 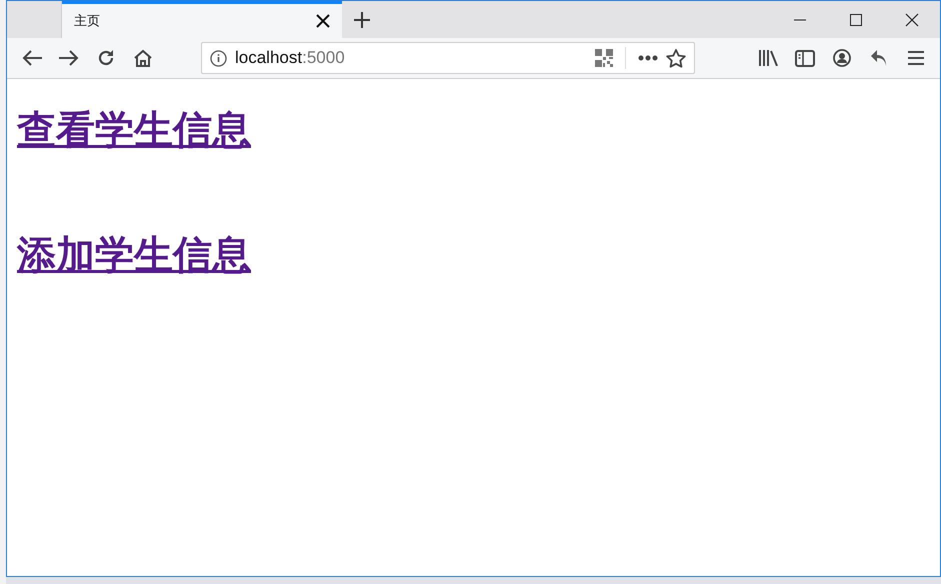 I want to click on close-tab-icon, so click(x=323, y=21).